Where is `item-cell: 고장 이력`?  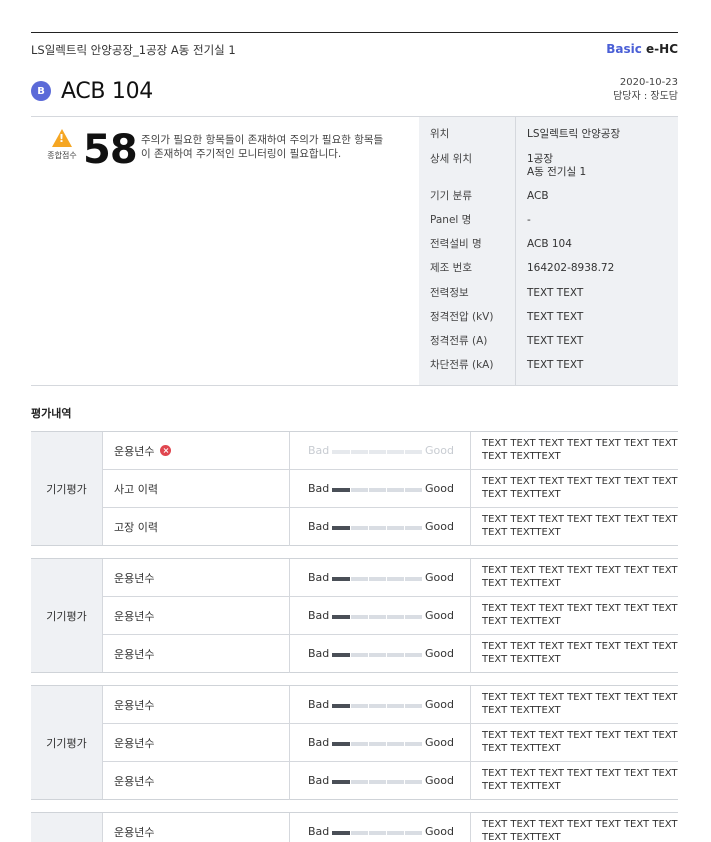
item-cell: 고장 이력 is located at coordinates (196, 527).